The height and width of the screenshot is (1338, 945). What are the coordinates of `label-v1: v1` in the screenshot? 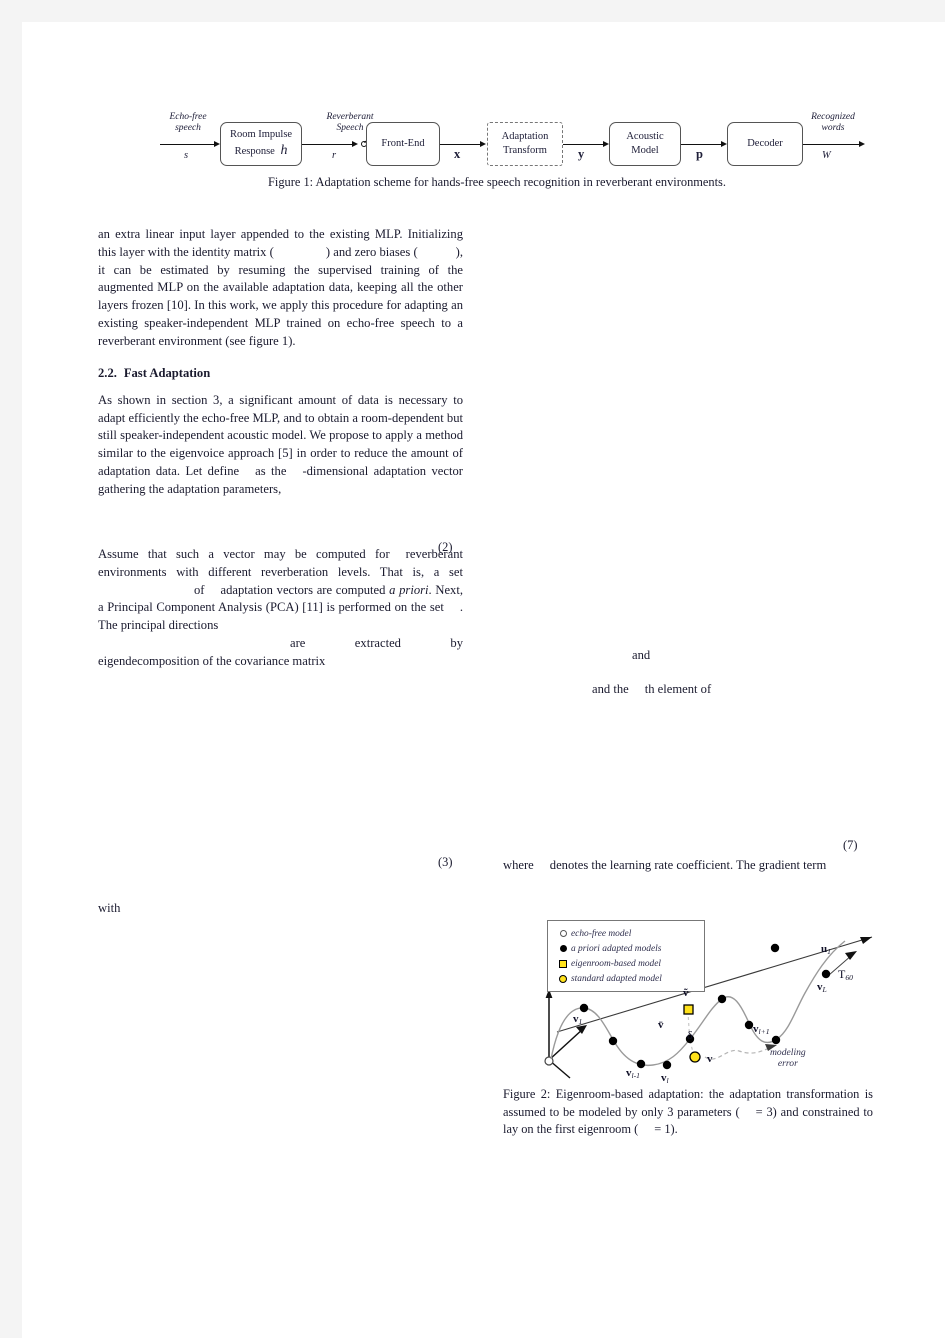 It's located at (577, 1019).